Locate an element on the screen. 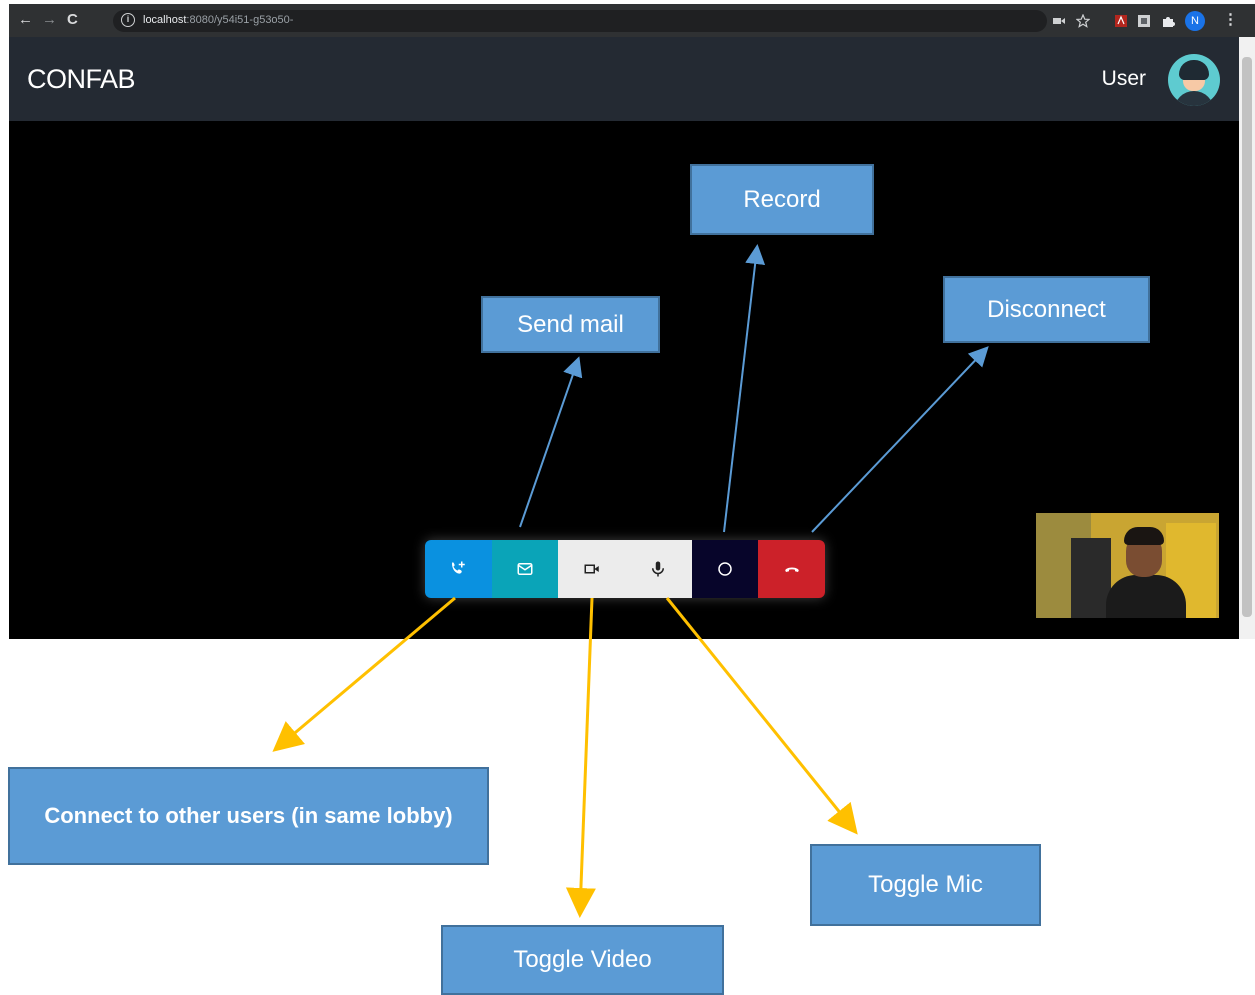 This screenshot has height=995, width=1255. disconnect-button is located at coordinates (791, 569).